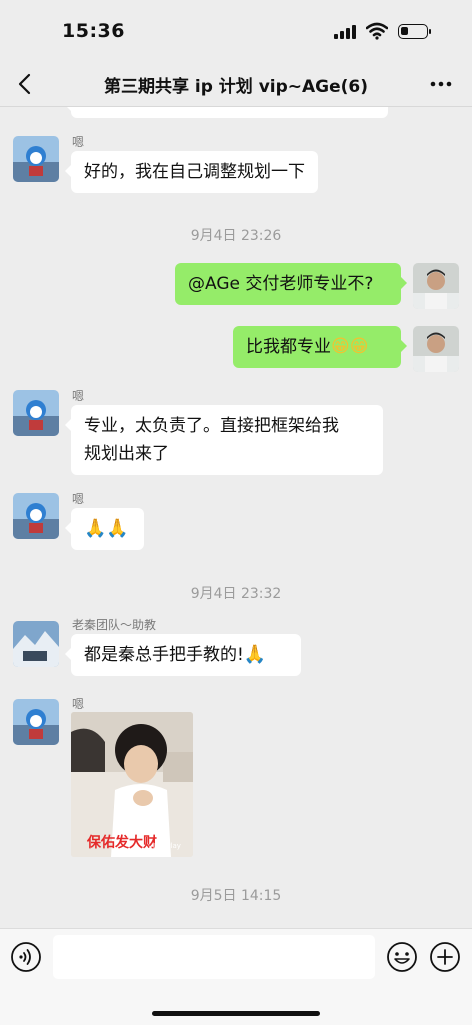  Describe the element at coordinates (236, 896) in the screenshot. I see `message-timestamp: 9月5日 14:15` at that location.